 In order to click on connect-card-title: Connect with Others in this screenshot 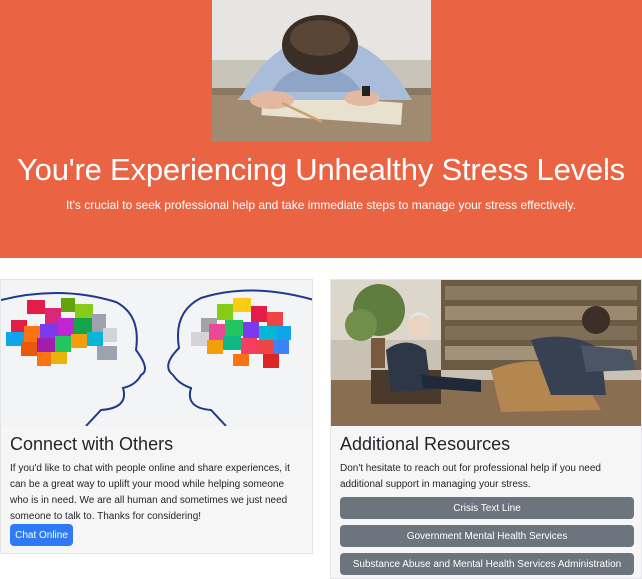, I will do `click(92, 444)`.